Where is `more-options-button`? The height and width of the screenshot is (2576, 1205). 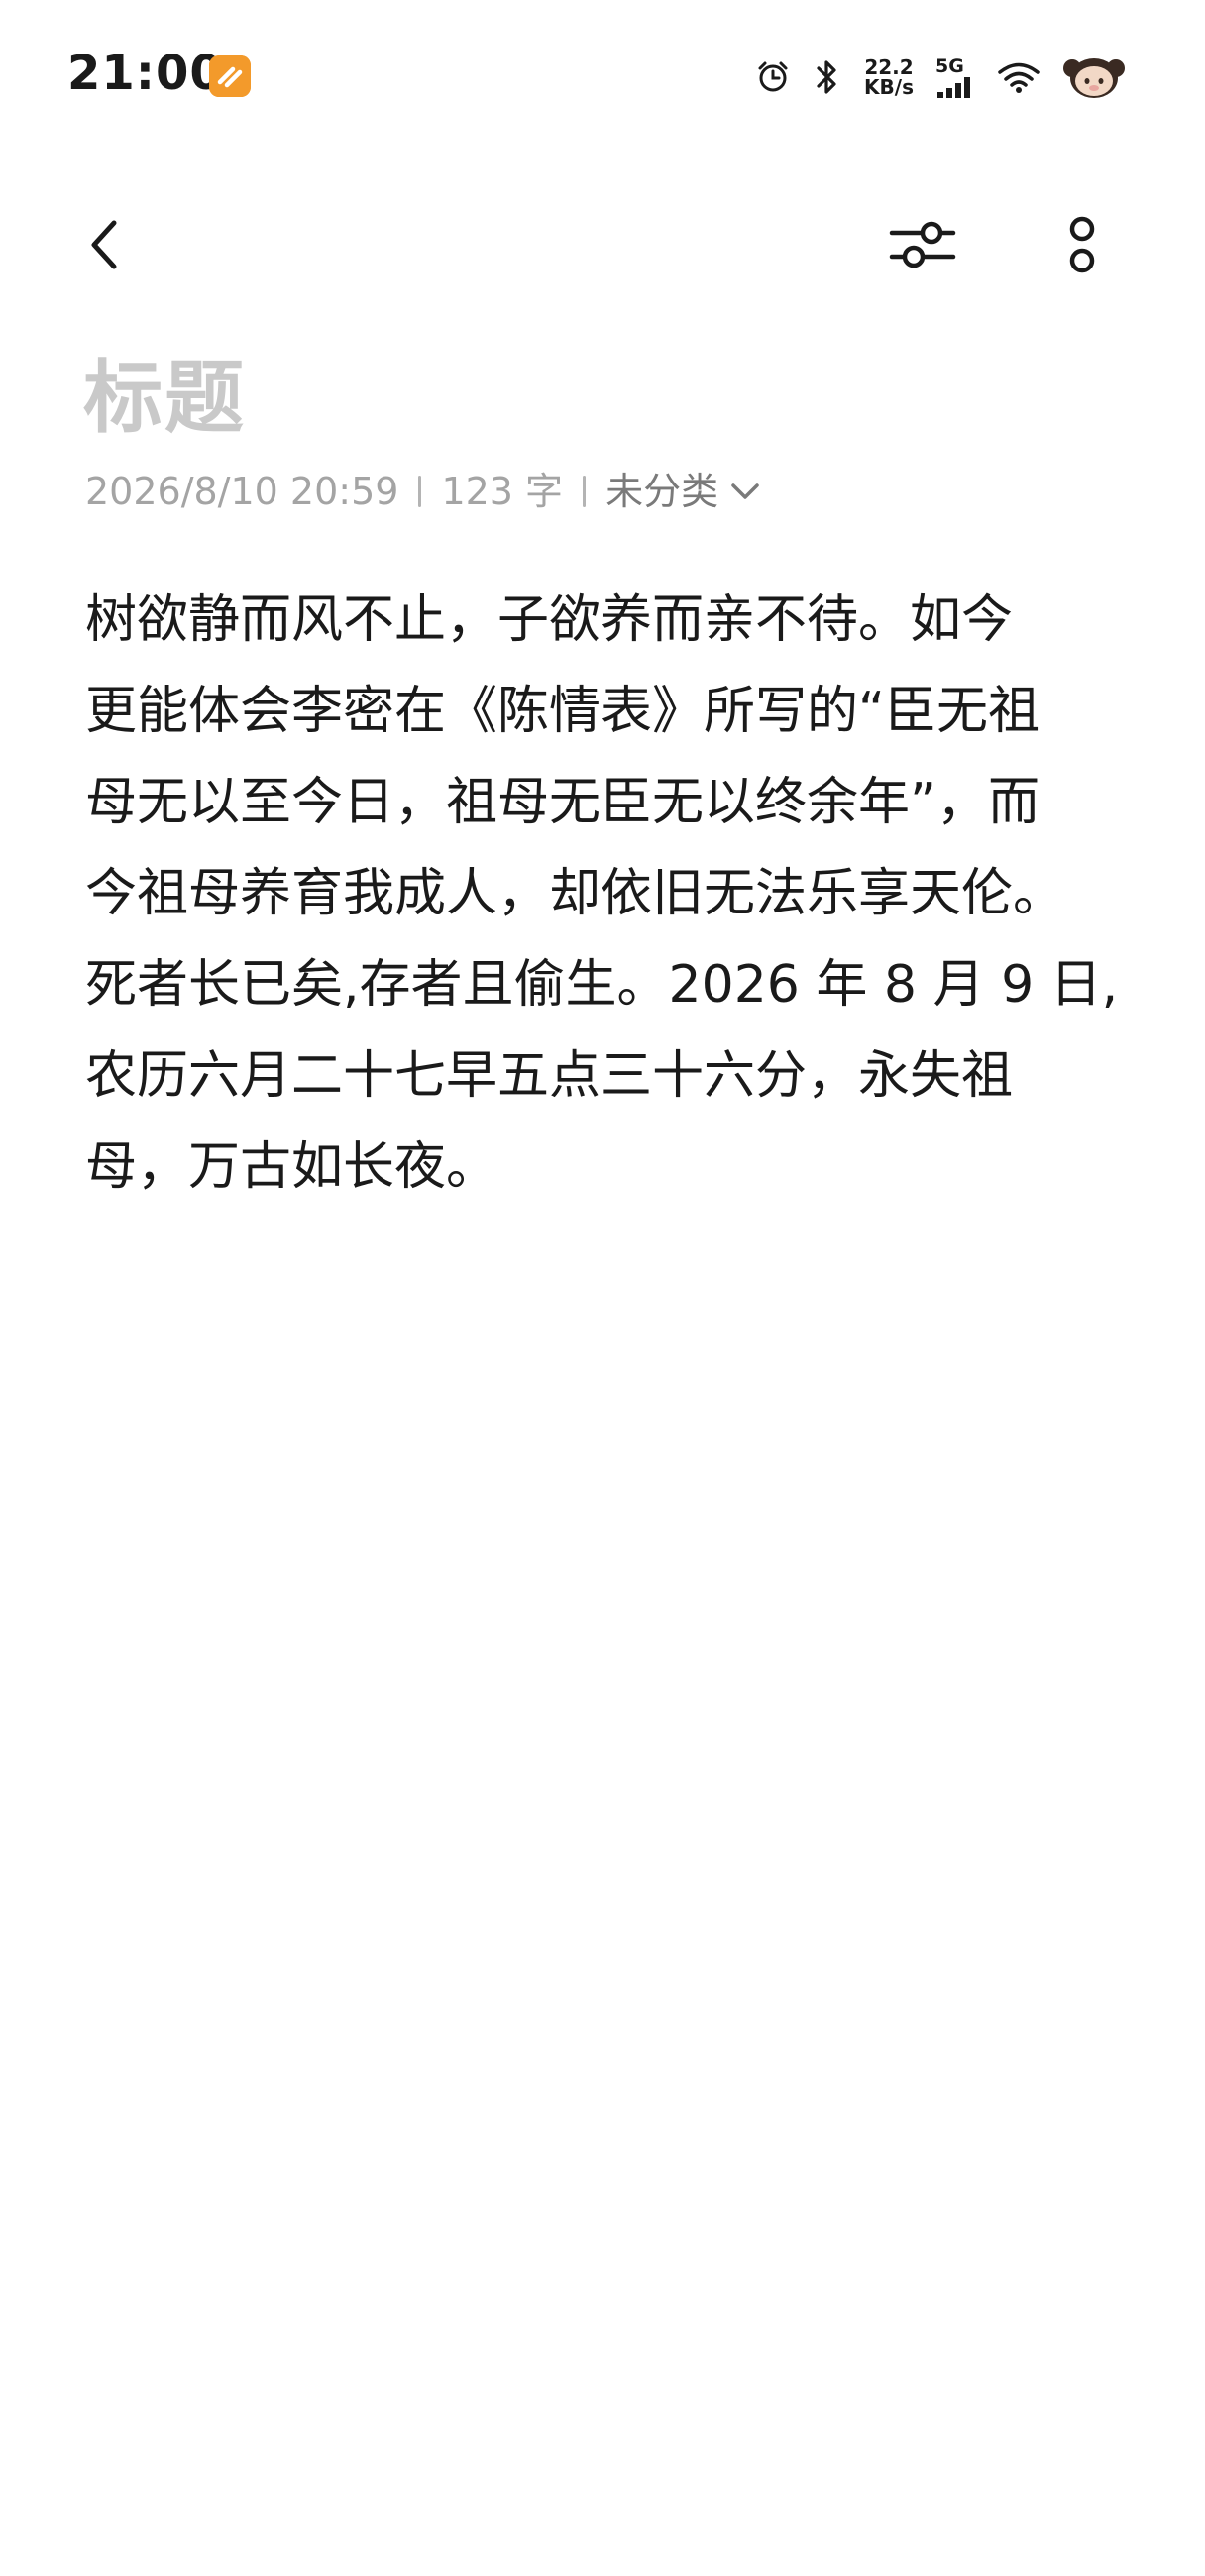
more-options-button is located at coordinates (1082, 244).